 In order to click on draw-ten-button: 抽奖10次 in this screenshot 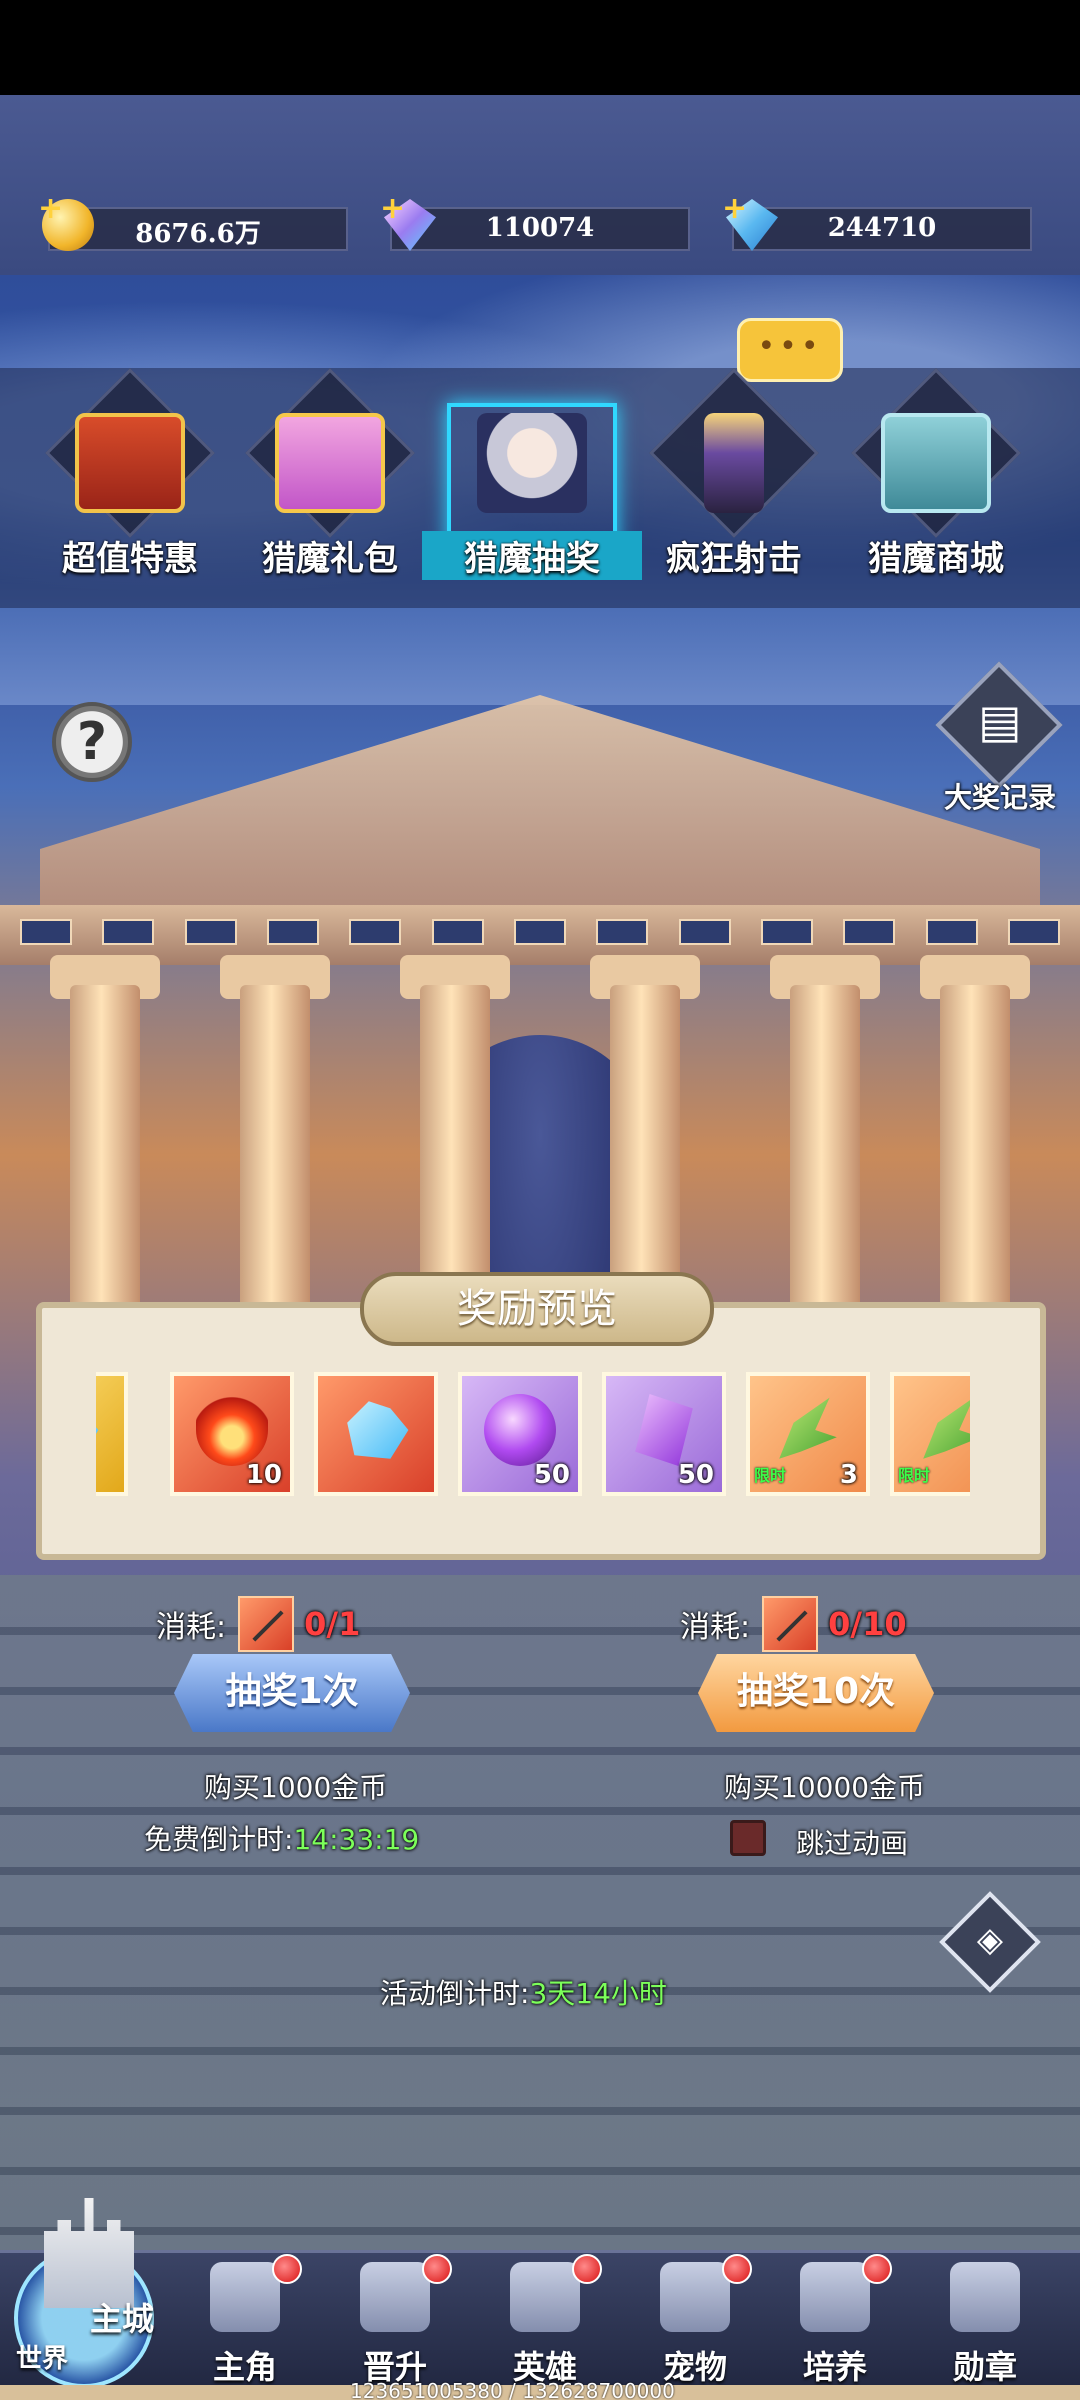, I will do `click(816, 1693)`.